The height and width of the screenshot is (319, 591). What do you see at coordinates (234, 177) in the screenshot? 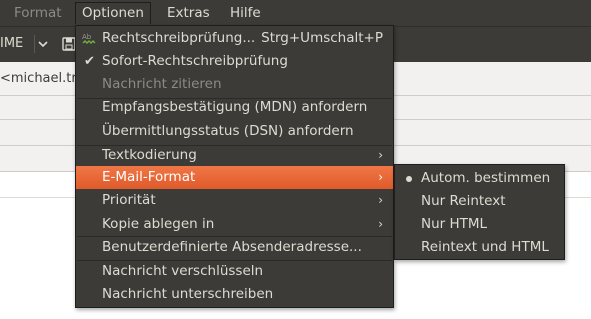
I see `menuitem-email-format: E-Mail-Format ›` at bounding box center [234, 177].